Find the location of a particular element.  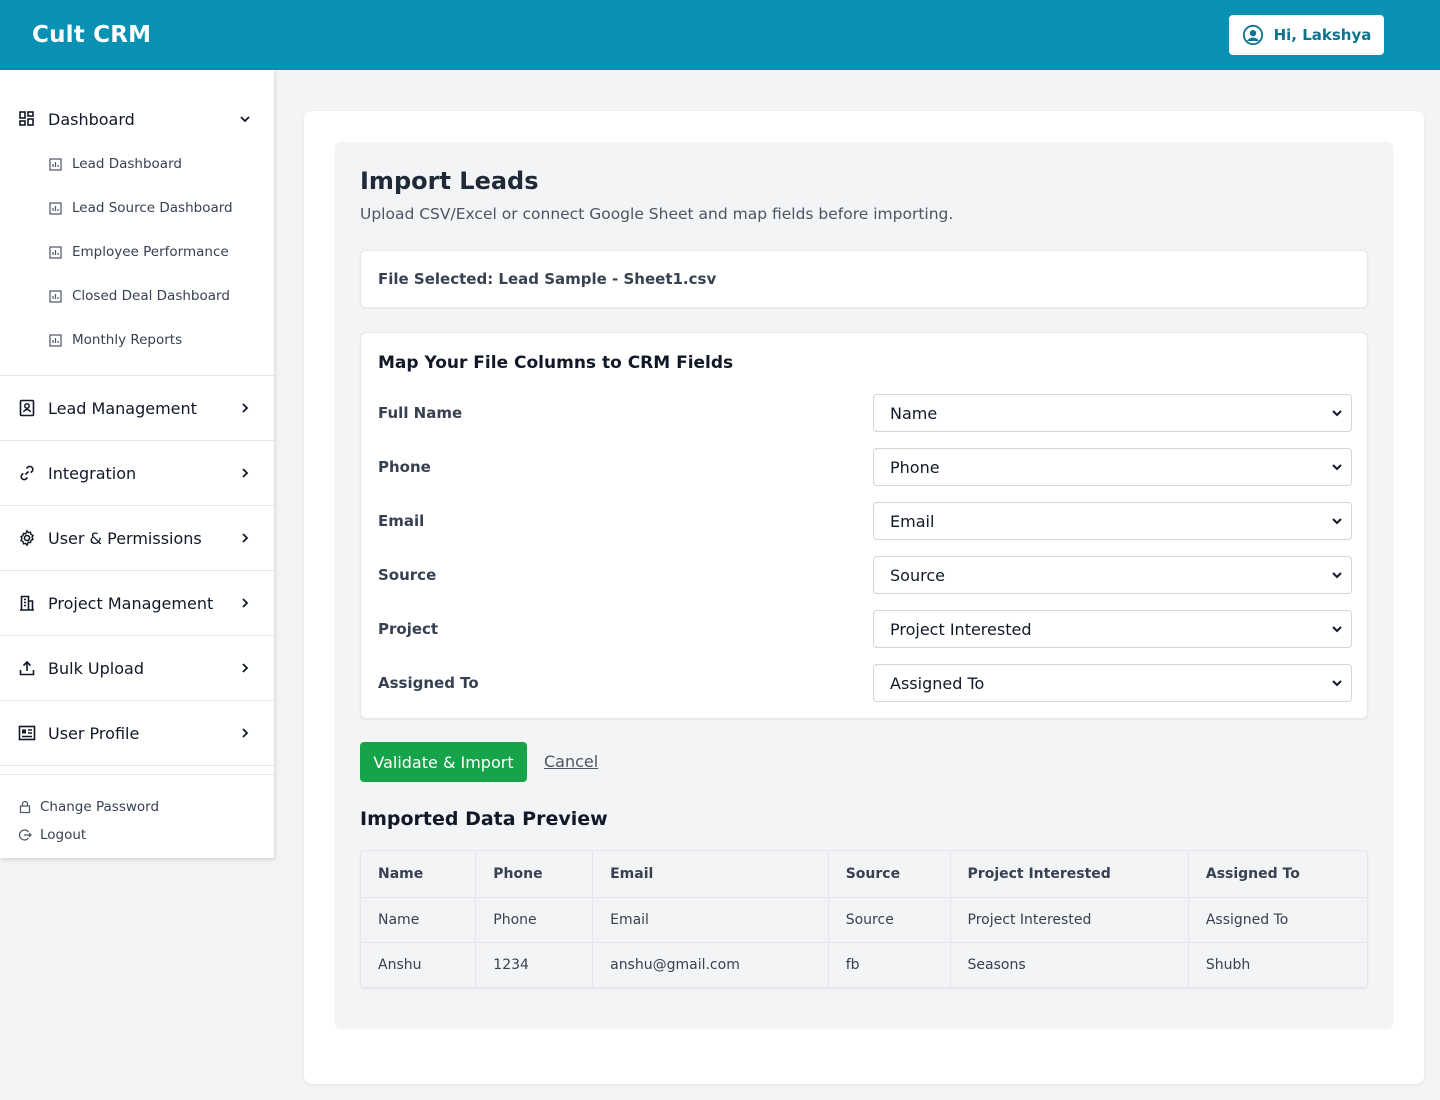

column-header: Email is located at coordinates (710, 874).